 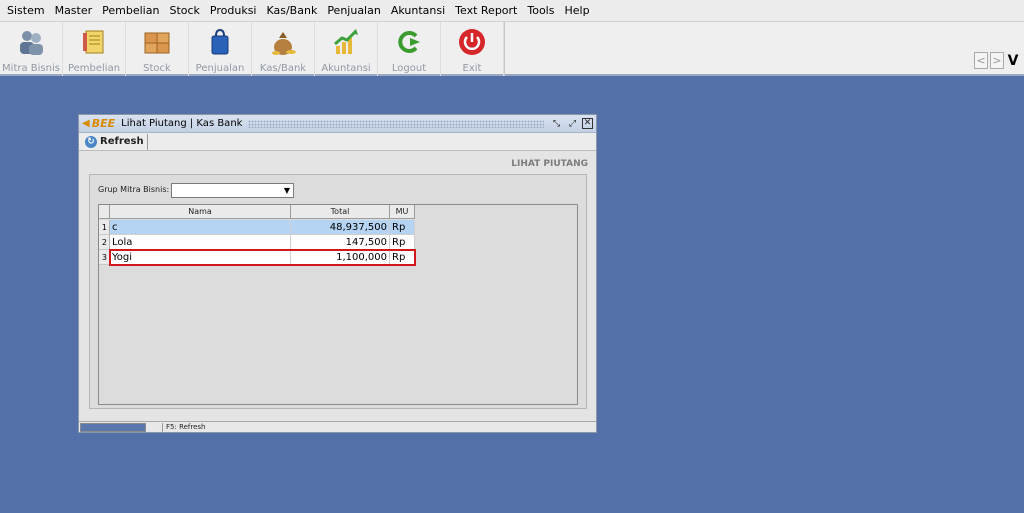 I want to click on toolbar-label: Mitra Bisnis, so click(x=31, y=68).